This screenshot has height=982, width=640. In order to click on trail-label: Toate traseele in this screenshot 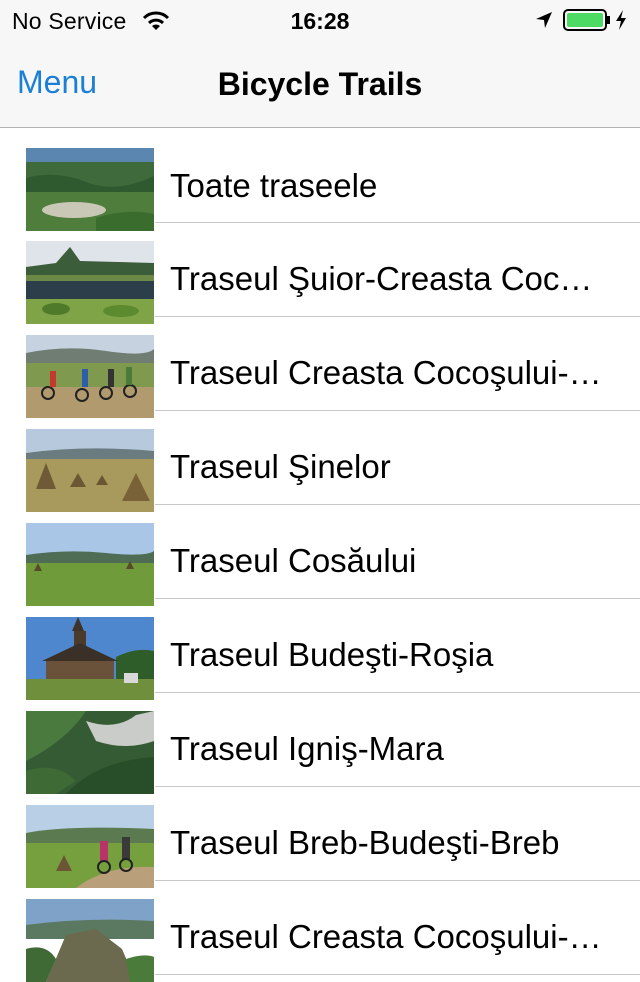, I will do `click(274, 185)`.